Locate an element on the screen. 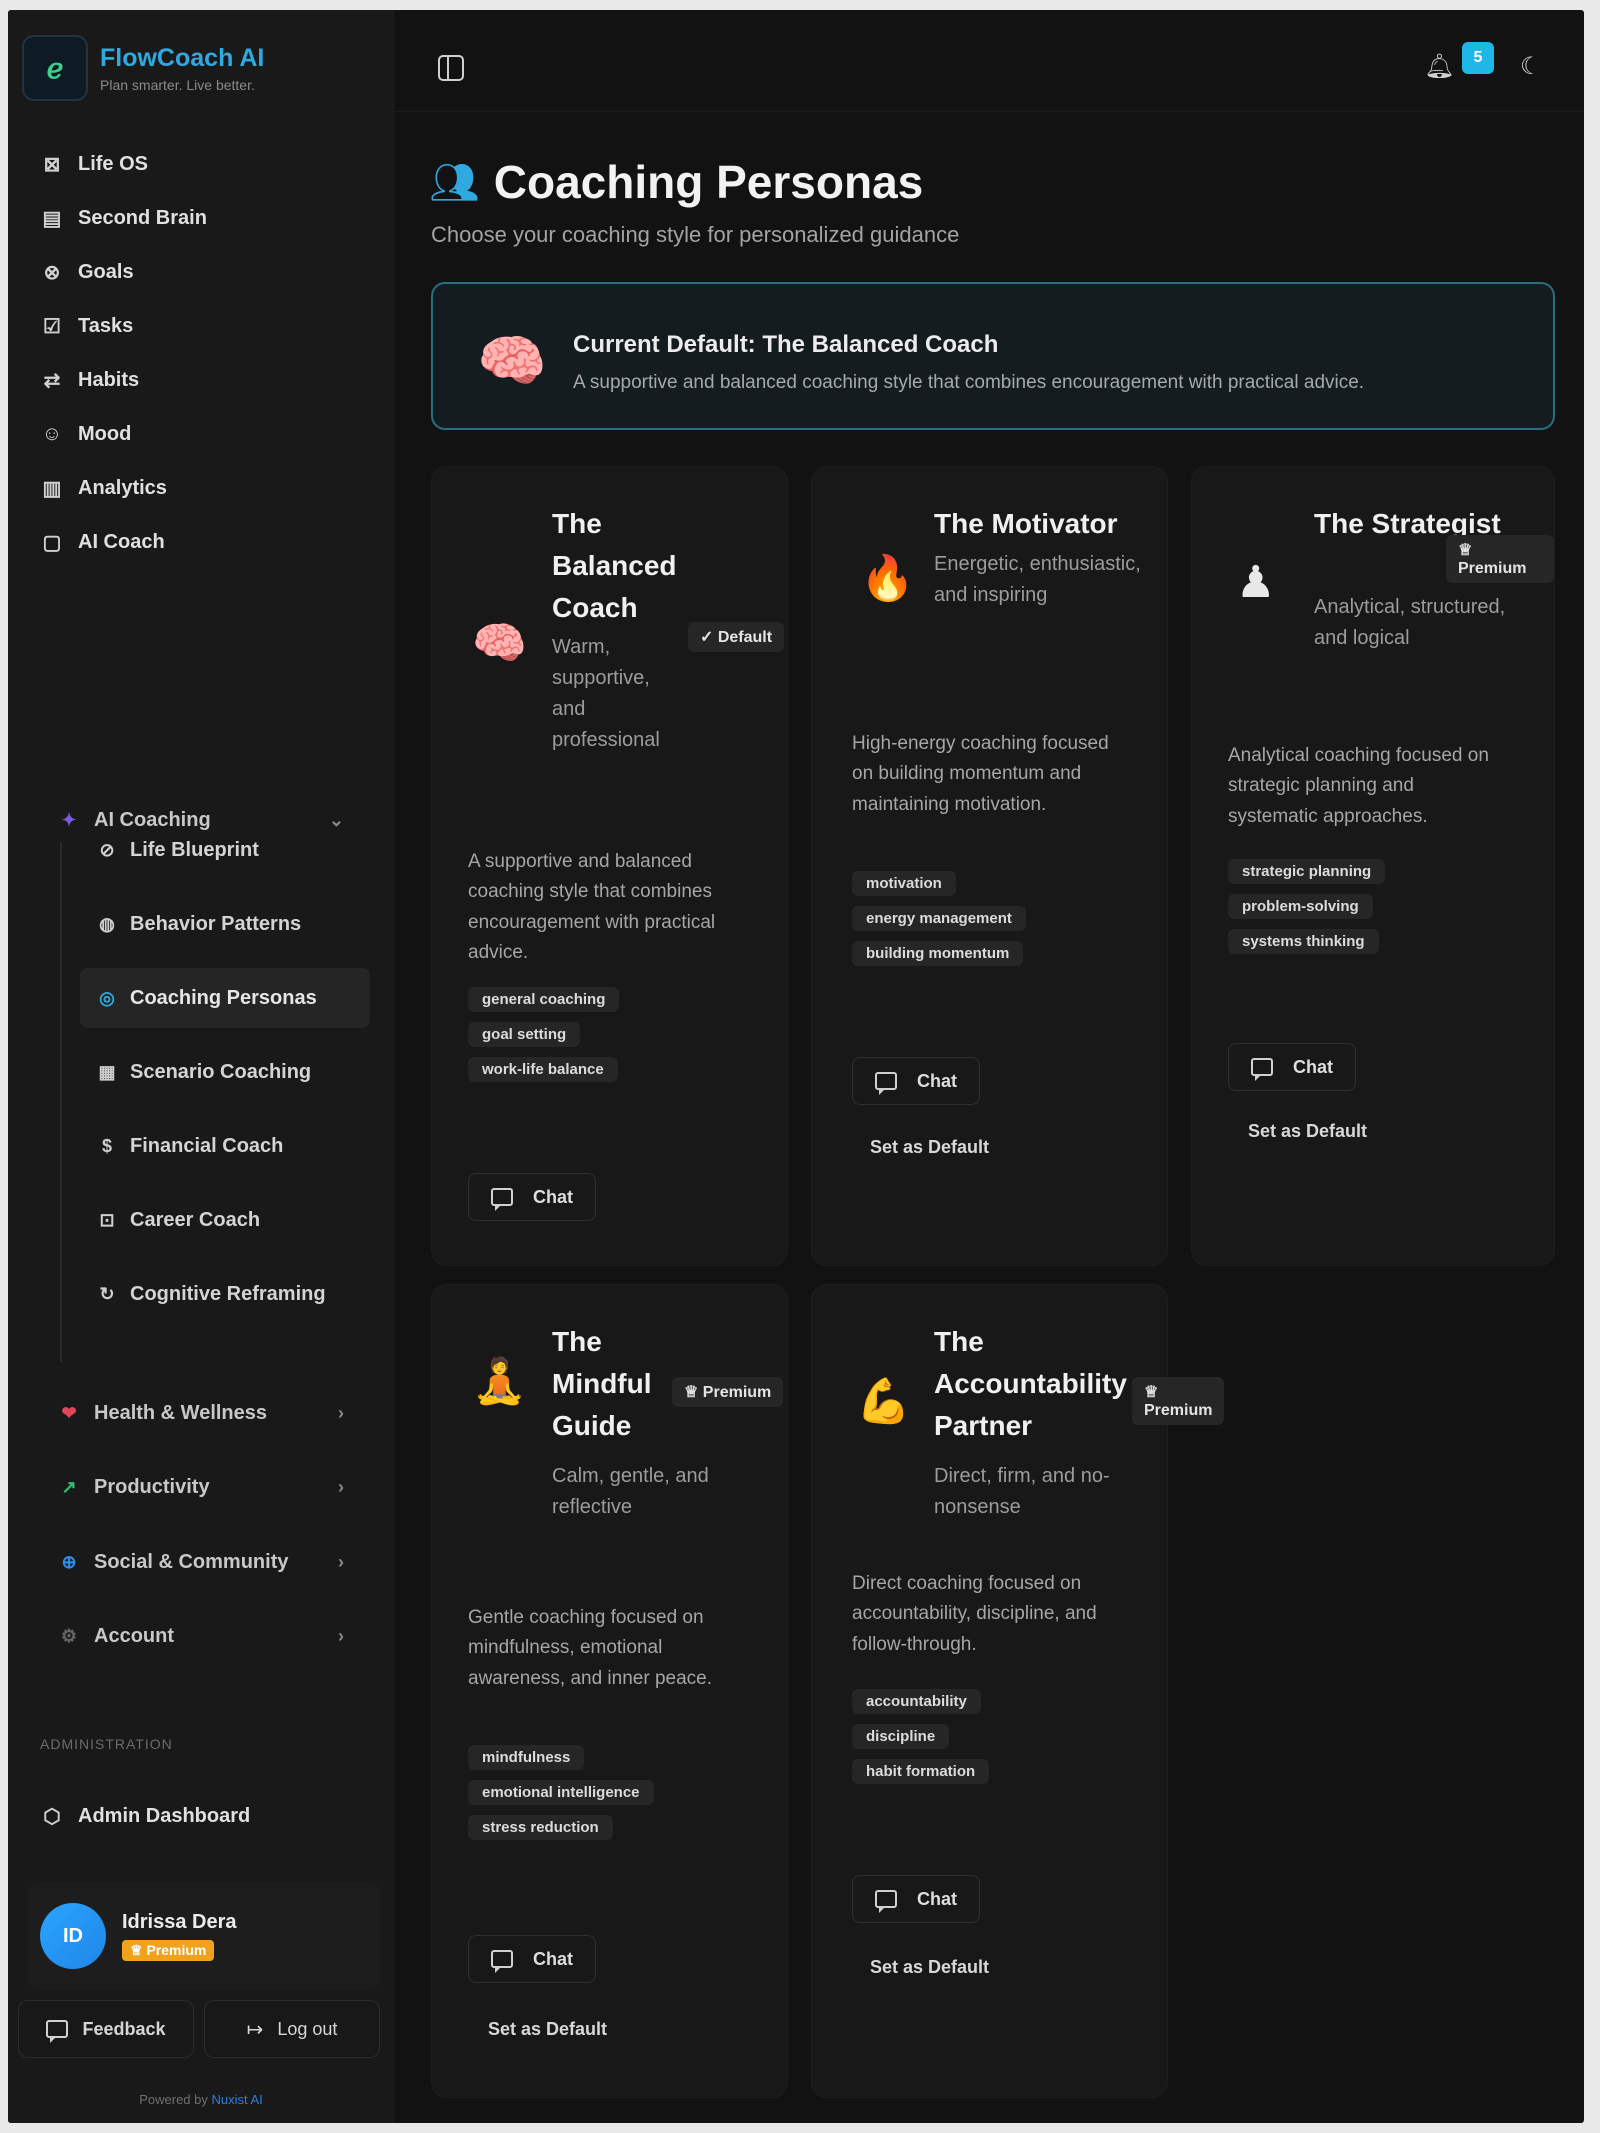 The height and width of the screenshot is (2133, 1600). persona-tagline: Calm, gentle, and reflective is located at coordinates (630, 1491).